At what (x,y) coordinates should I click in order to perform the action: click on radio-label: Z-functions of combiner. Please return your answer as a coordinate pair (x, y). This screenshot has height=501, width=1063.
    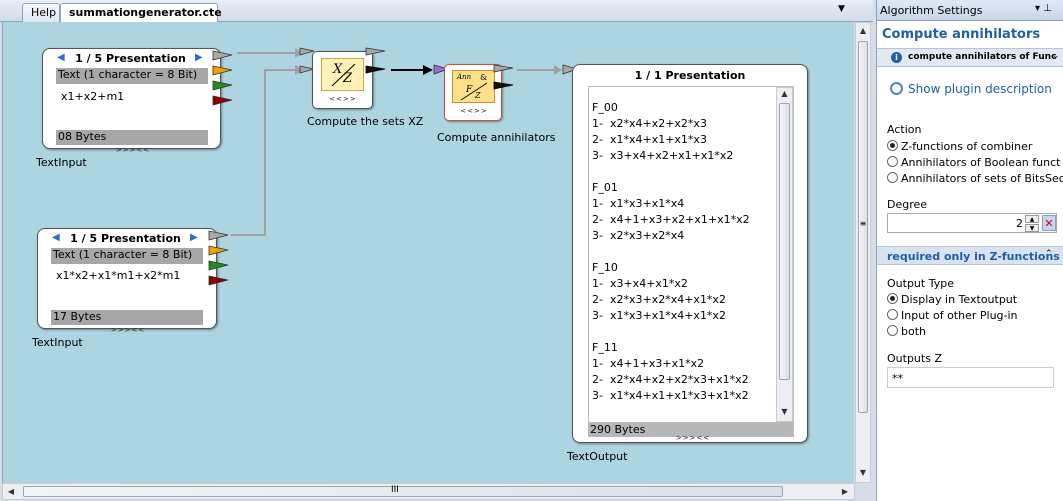
    Looking at the image, I should click on (967, 146).